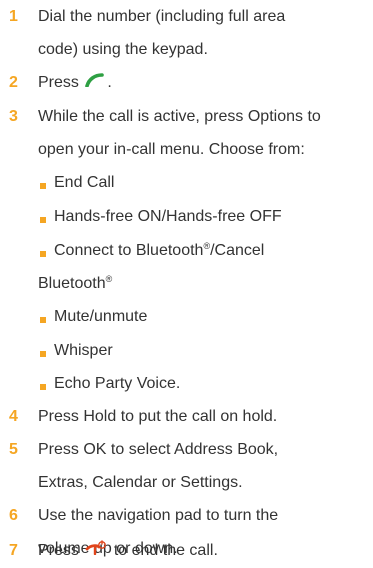 The height and width of the screenshot is (568, 373). Describe the element at coordinates (204, 83) in the screenshot. I see `step-text-line: Press .` at that location.